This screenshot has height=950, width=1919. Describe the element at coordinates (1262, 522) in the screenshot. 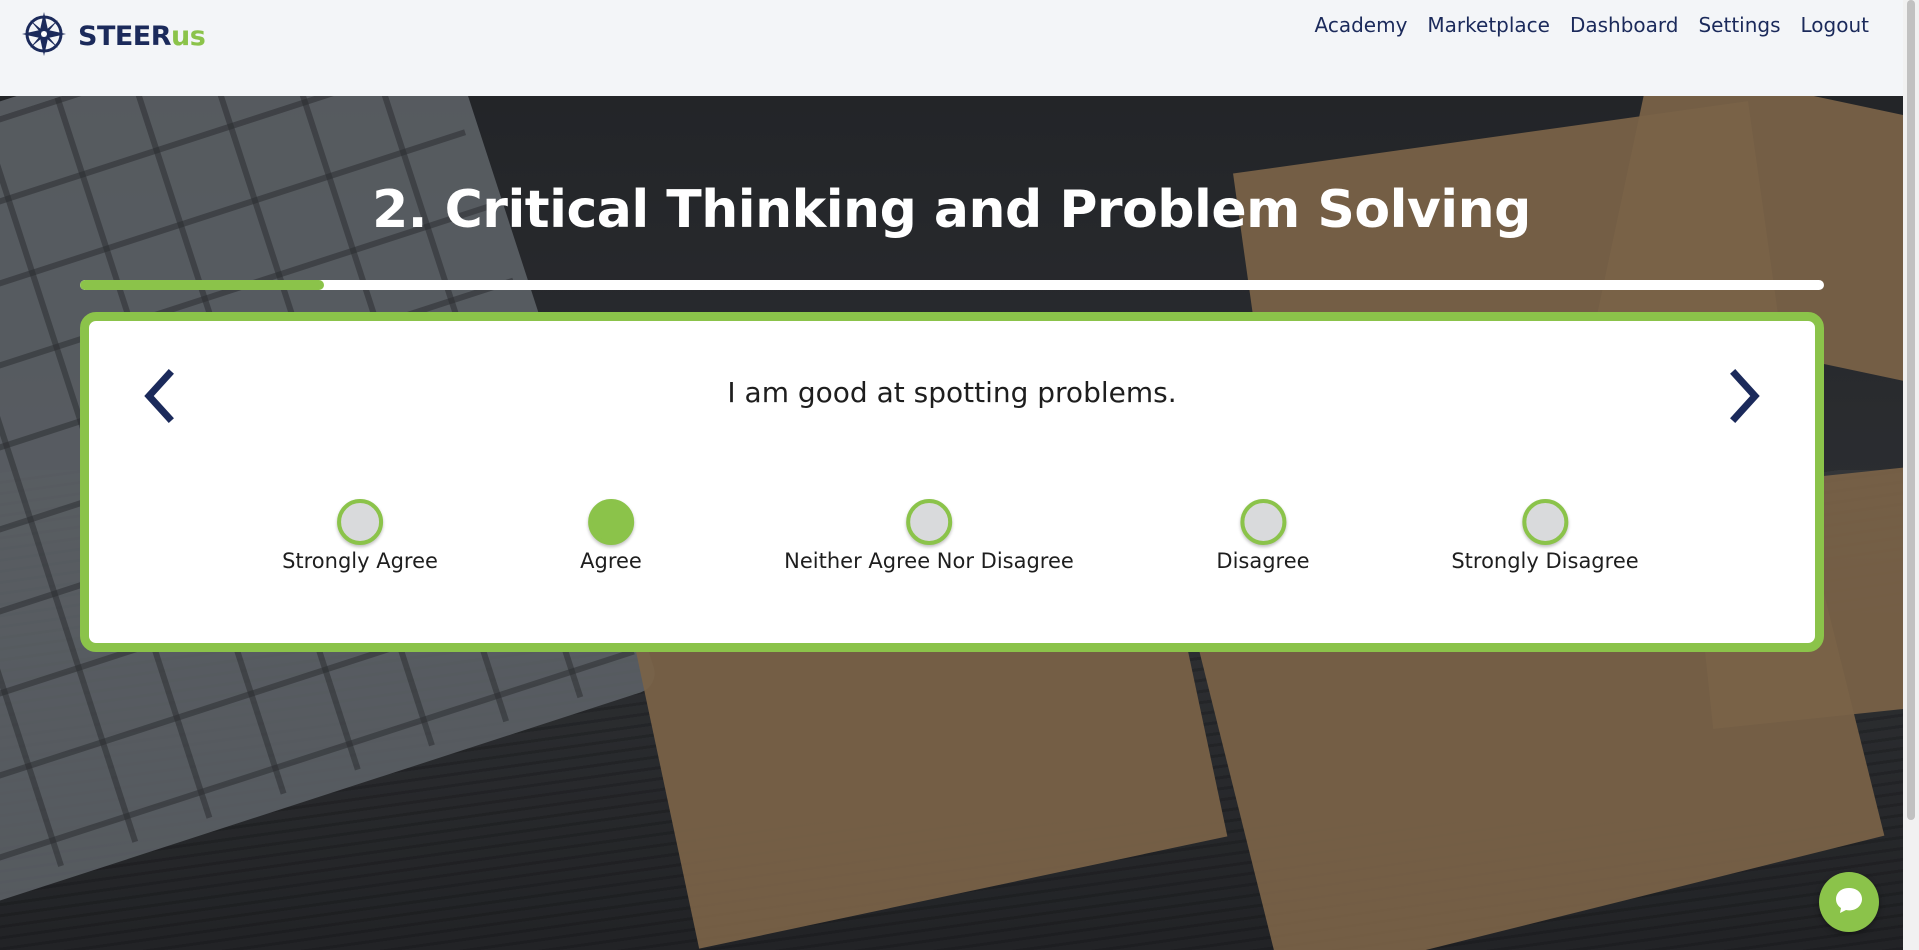

I see `radio-disagree` at that location.